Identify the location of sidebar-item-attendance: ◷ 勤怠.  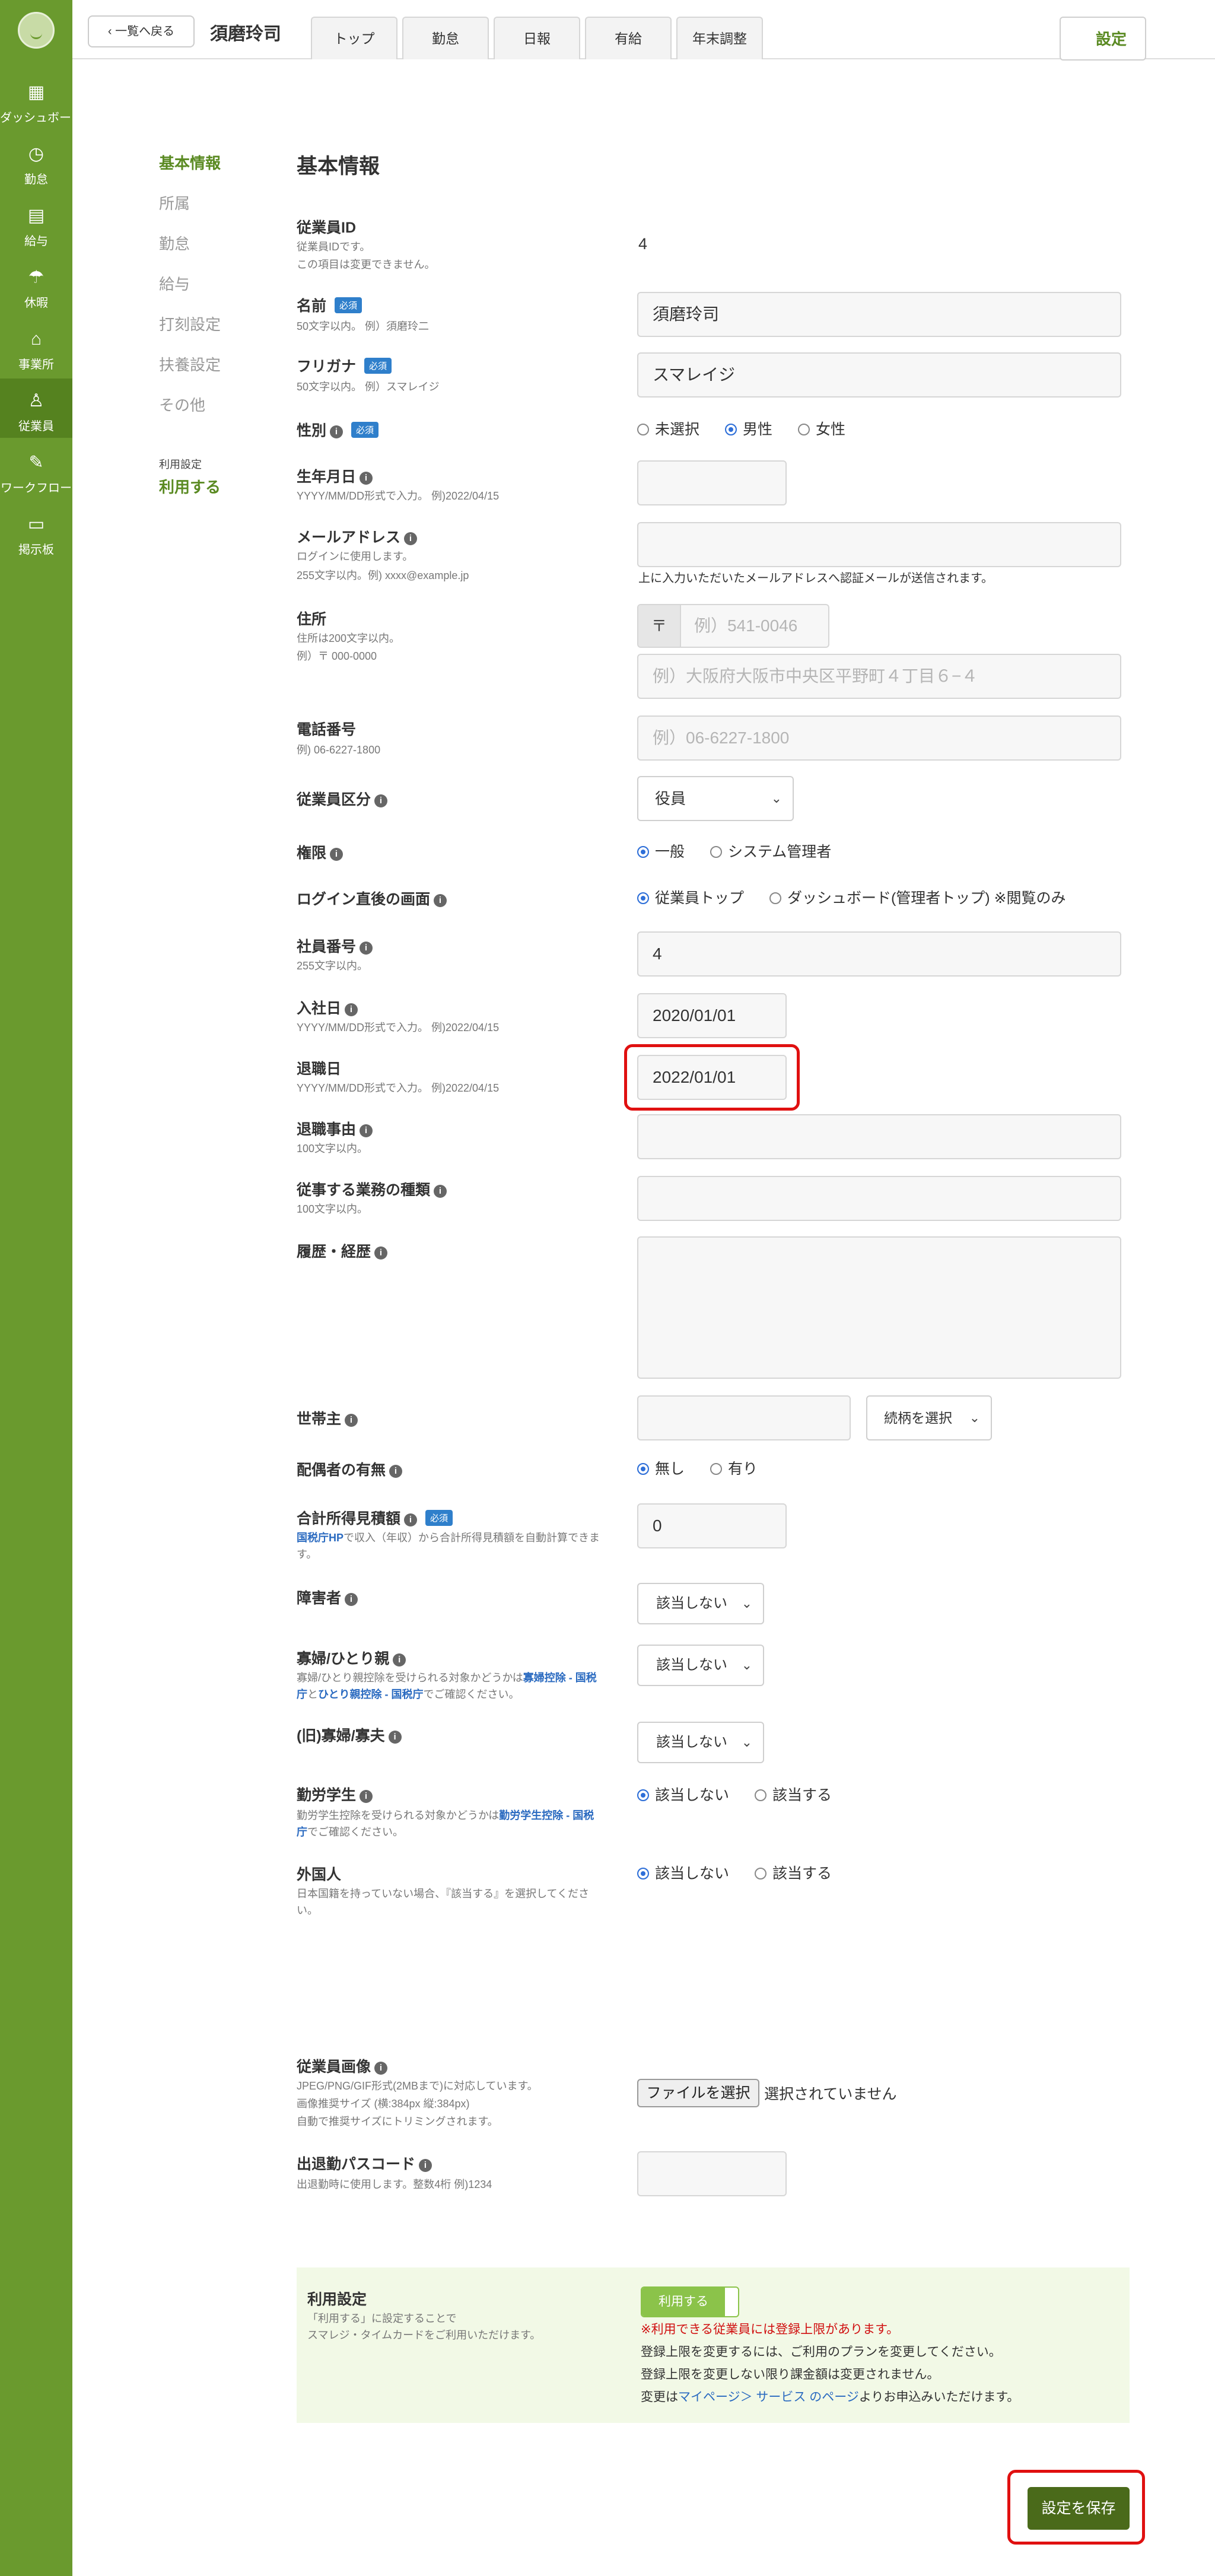
(36, 161).